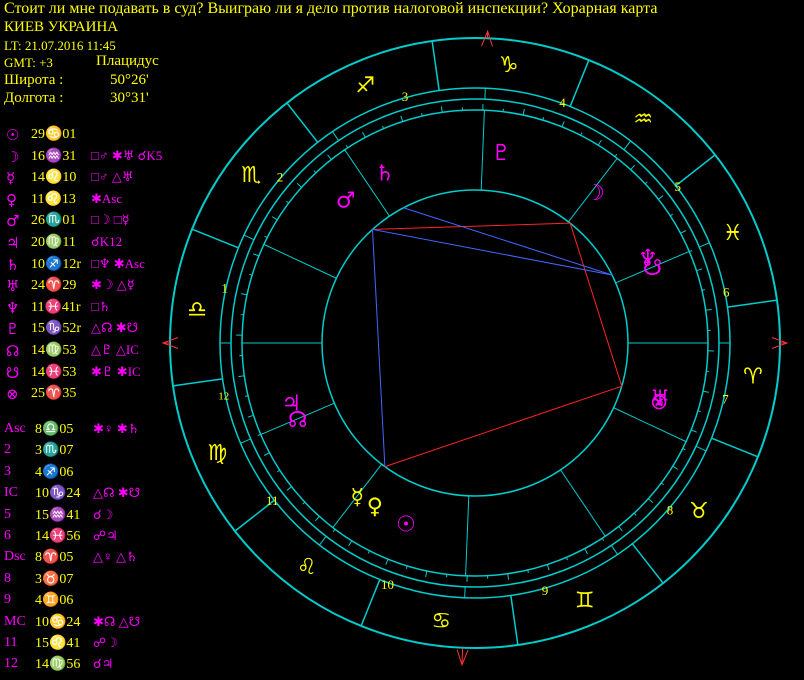  I want to click on zodiac-sign-icon: ♏, so click(251, 175).